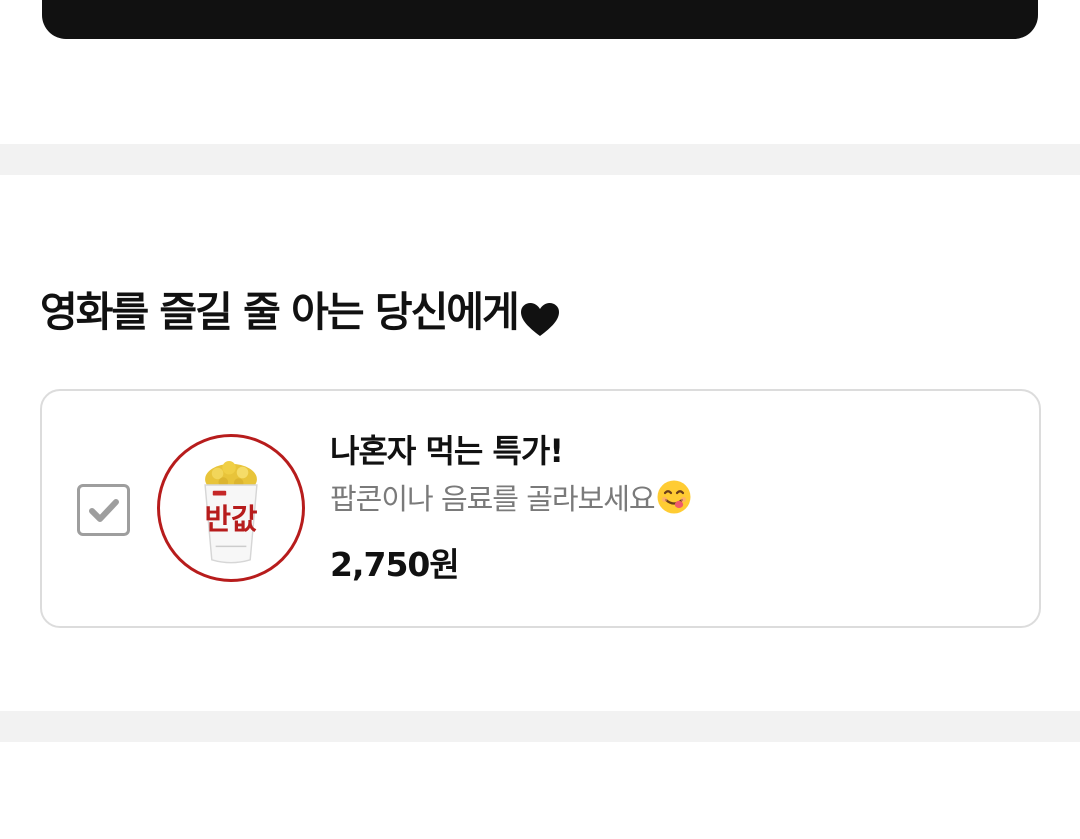 The height and width of the screenshot is (839, 1080). I want to click on section-title-text: 영화를 즐길 줄 아는 당신에게, so click(280, 312).